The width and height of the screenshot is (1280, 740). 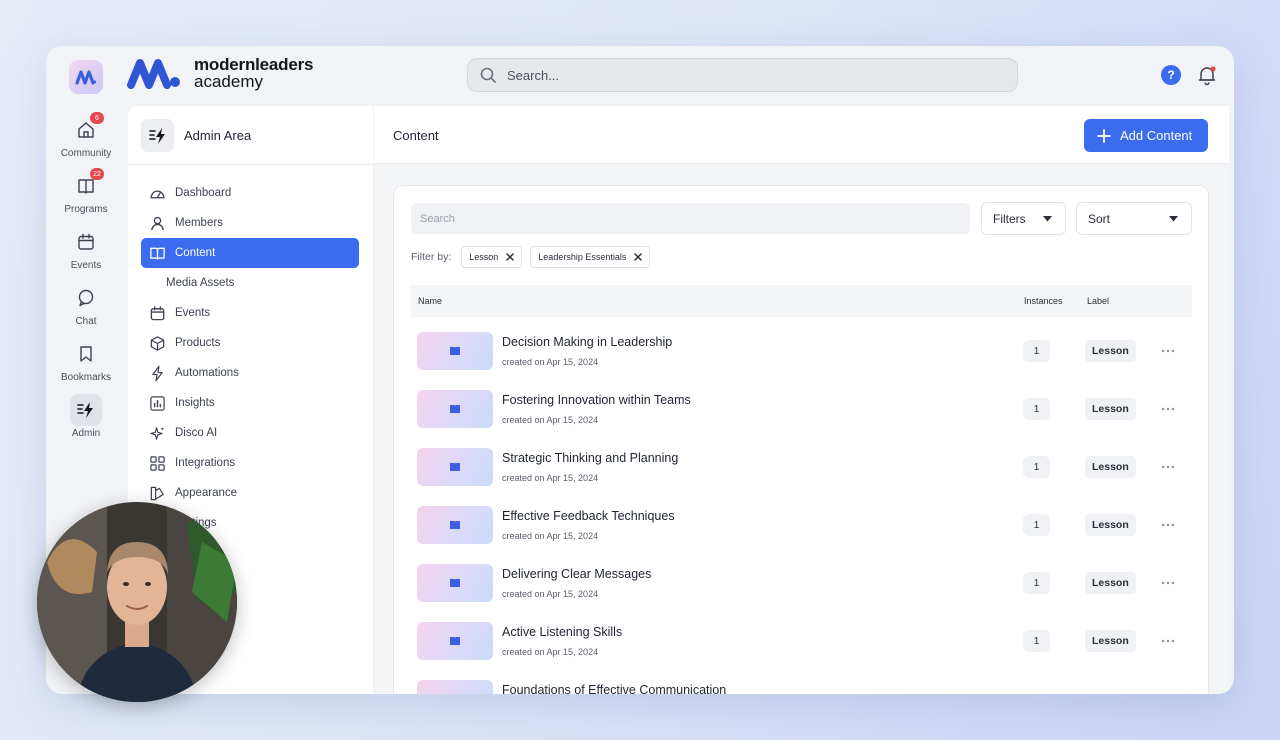 What do you see at coordinates (218, 135) in the screenshot?
I see `admin-area-title: Admin Area` at bounding box center [218, 135].